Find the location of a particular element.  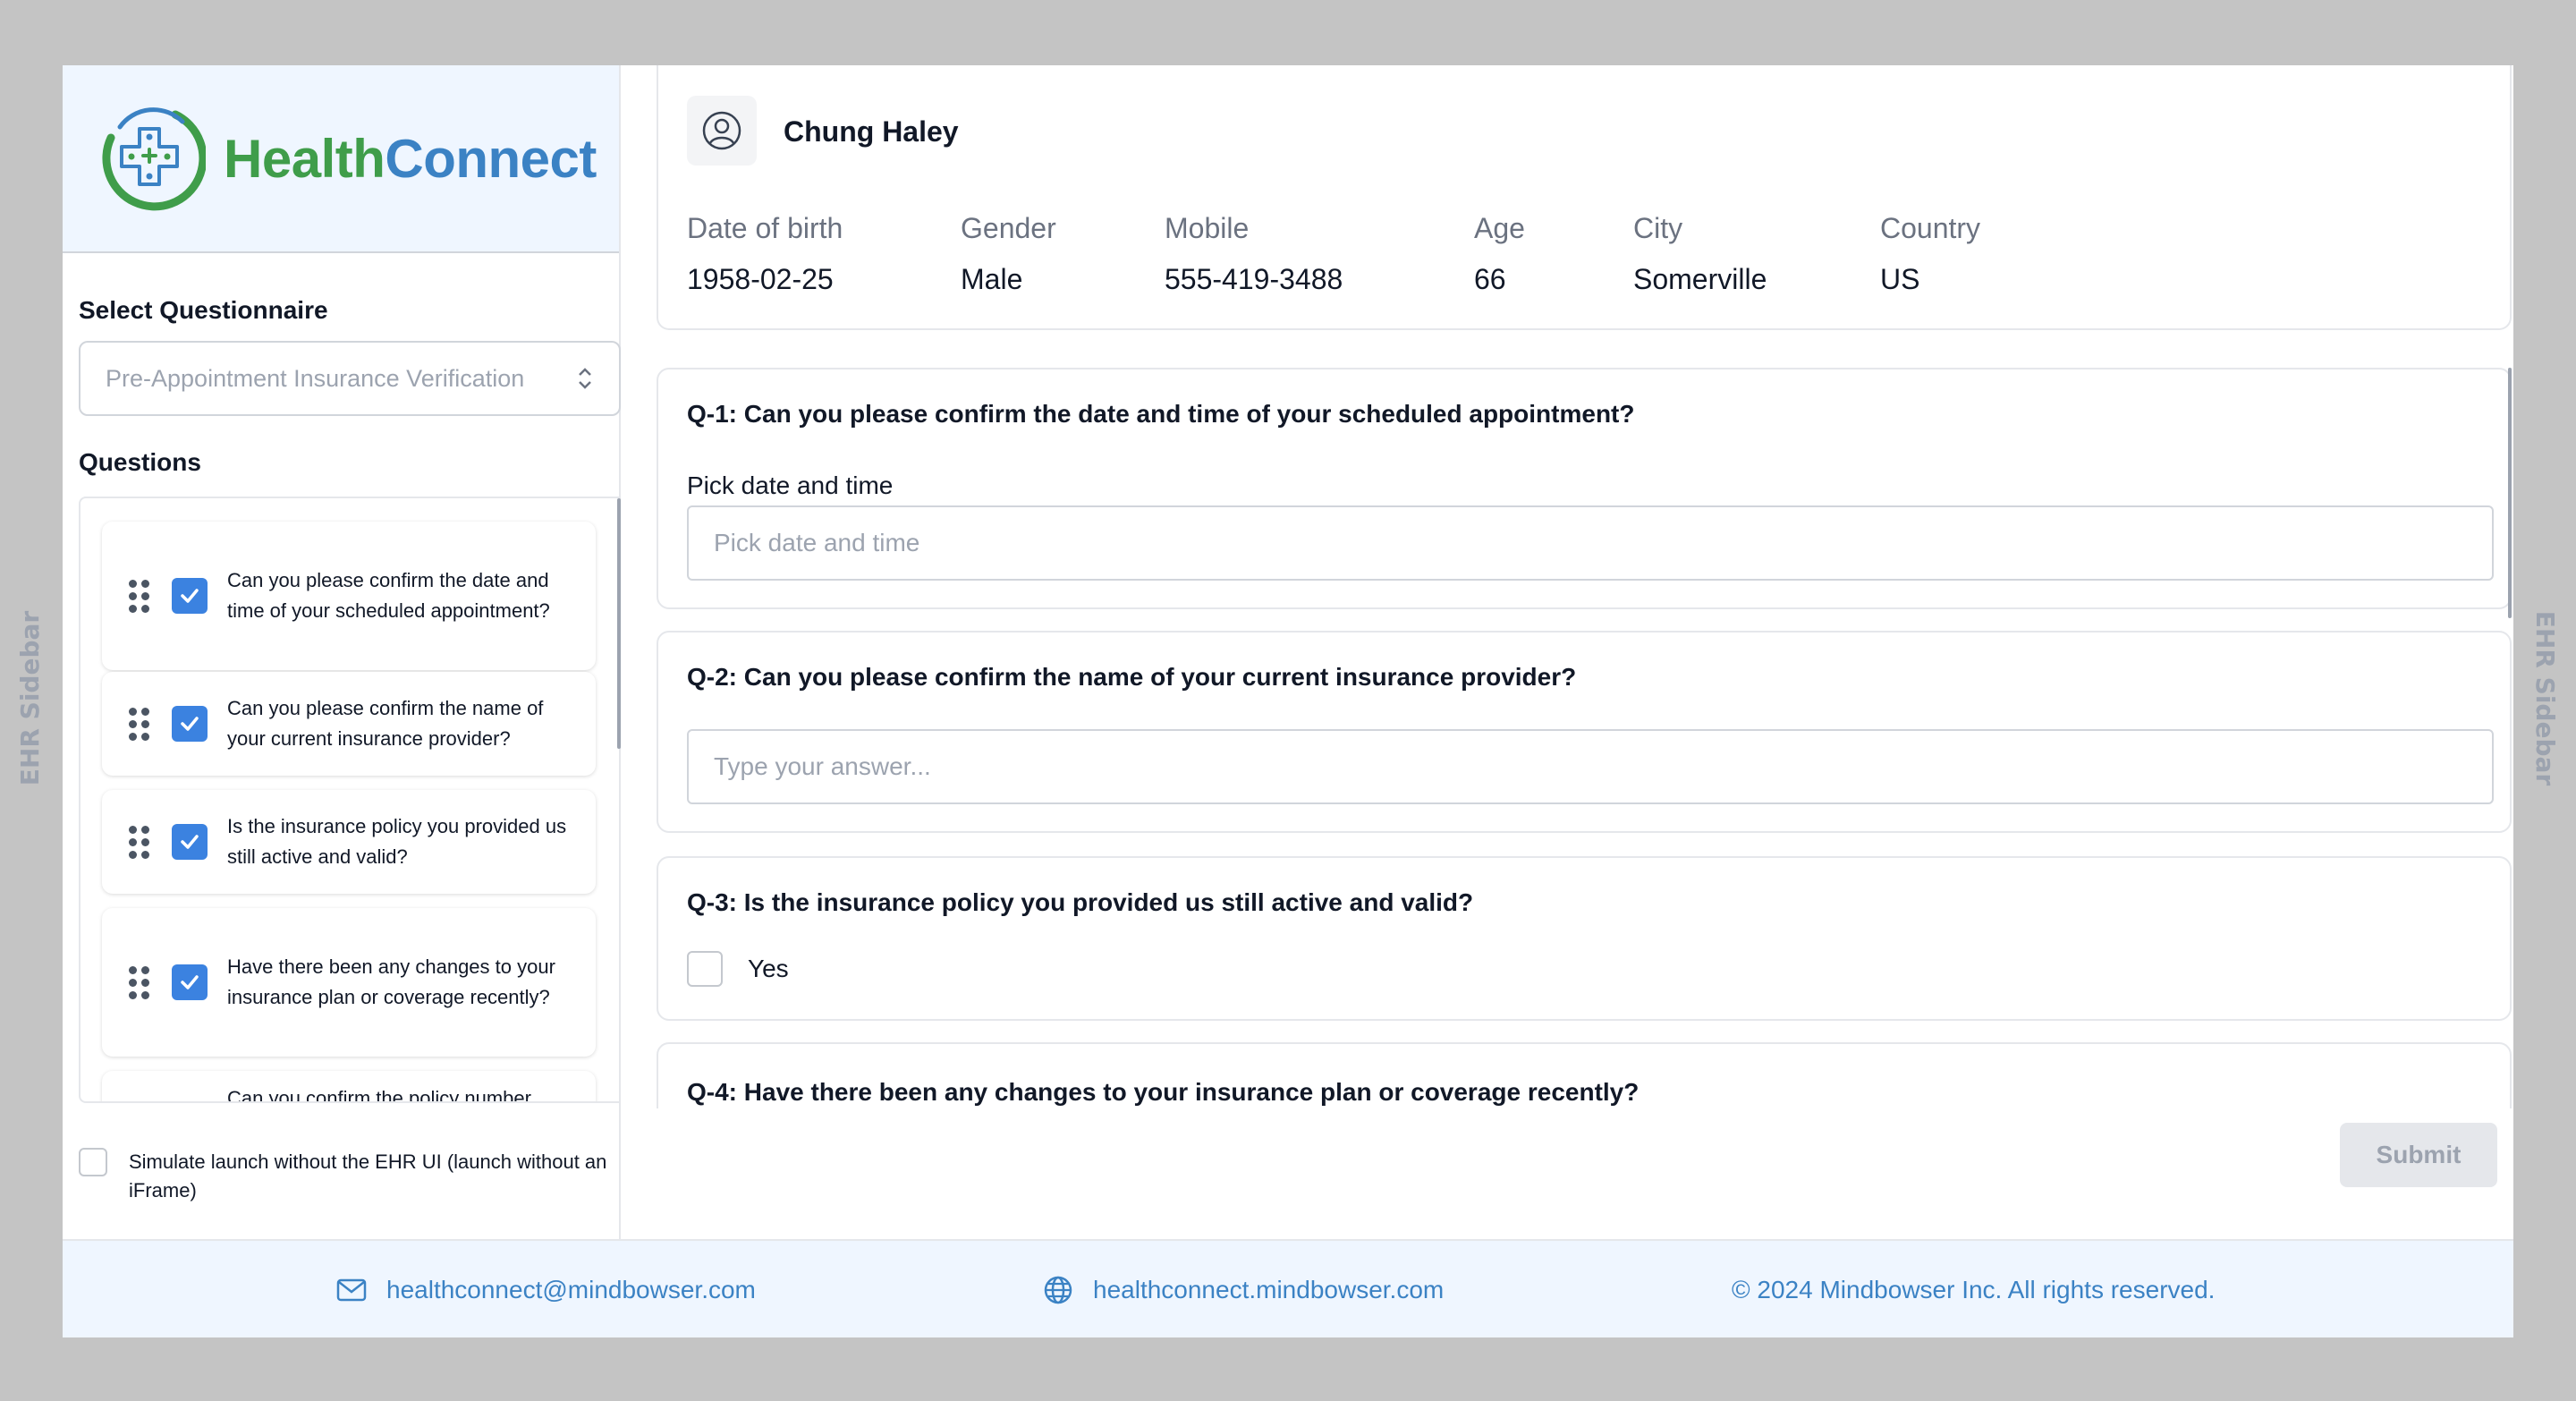

mail-icon is located at coordinates (351, 1290).